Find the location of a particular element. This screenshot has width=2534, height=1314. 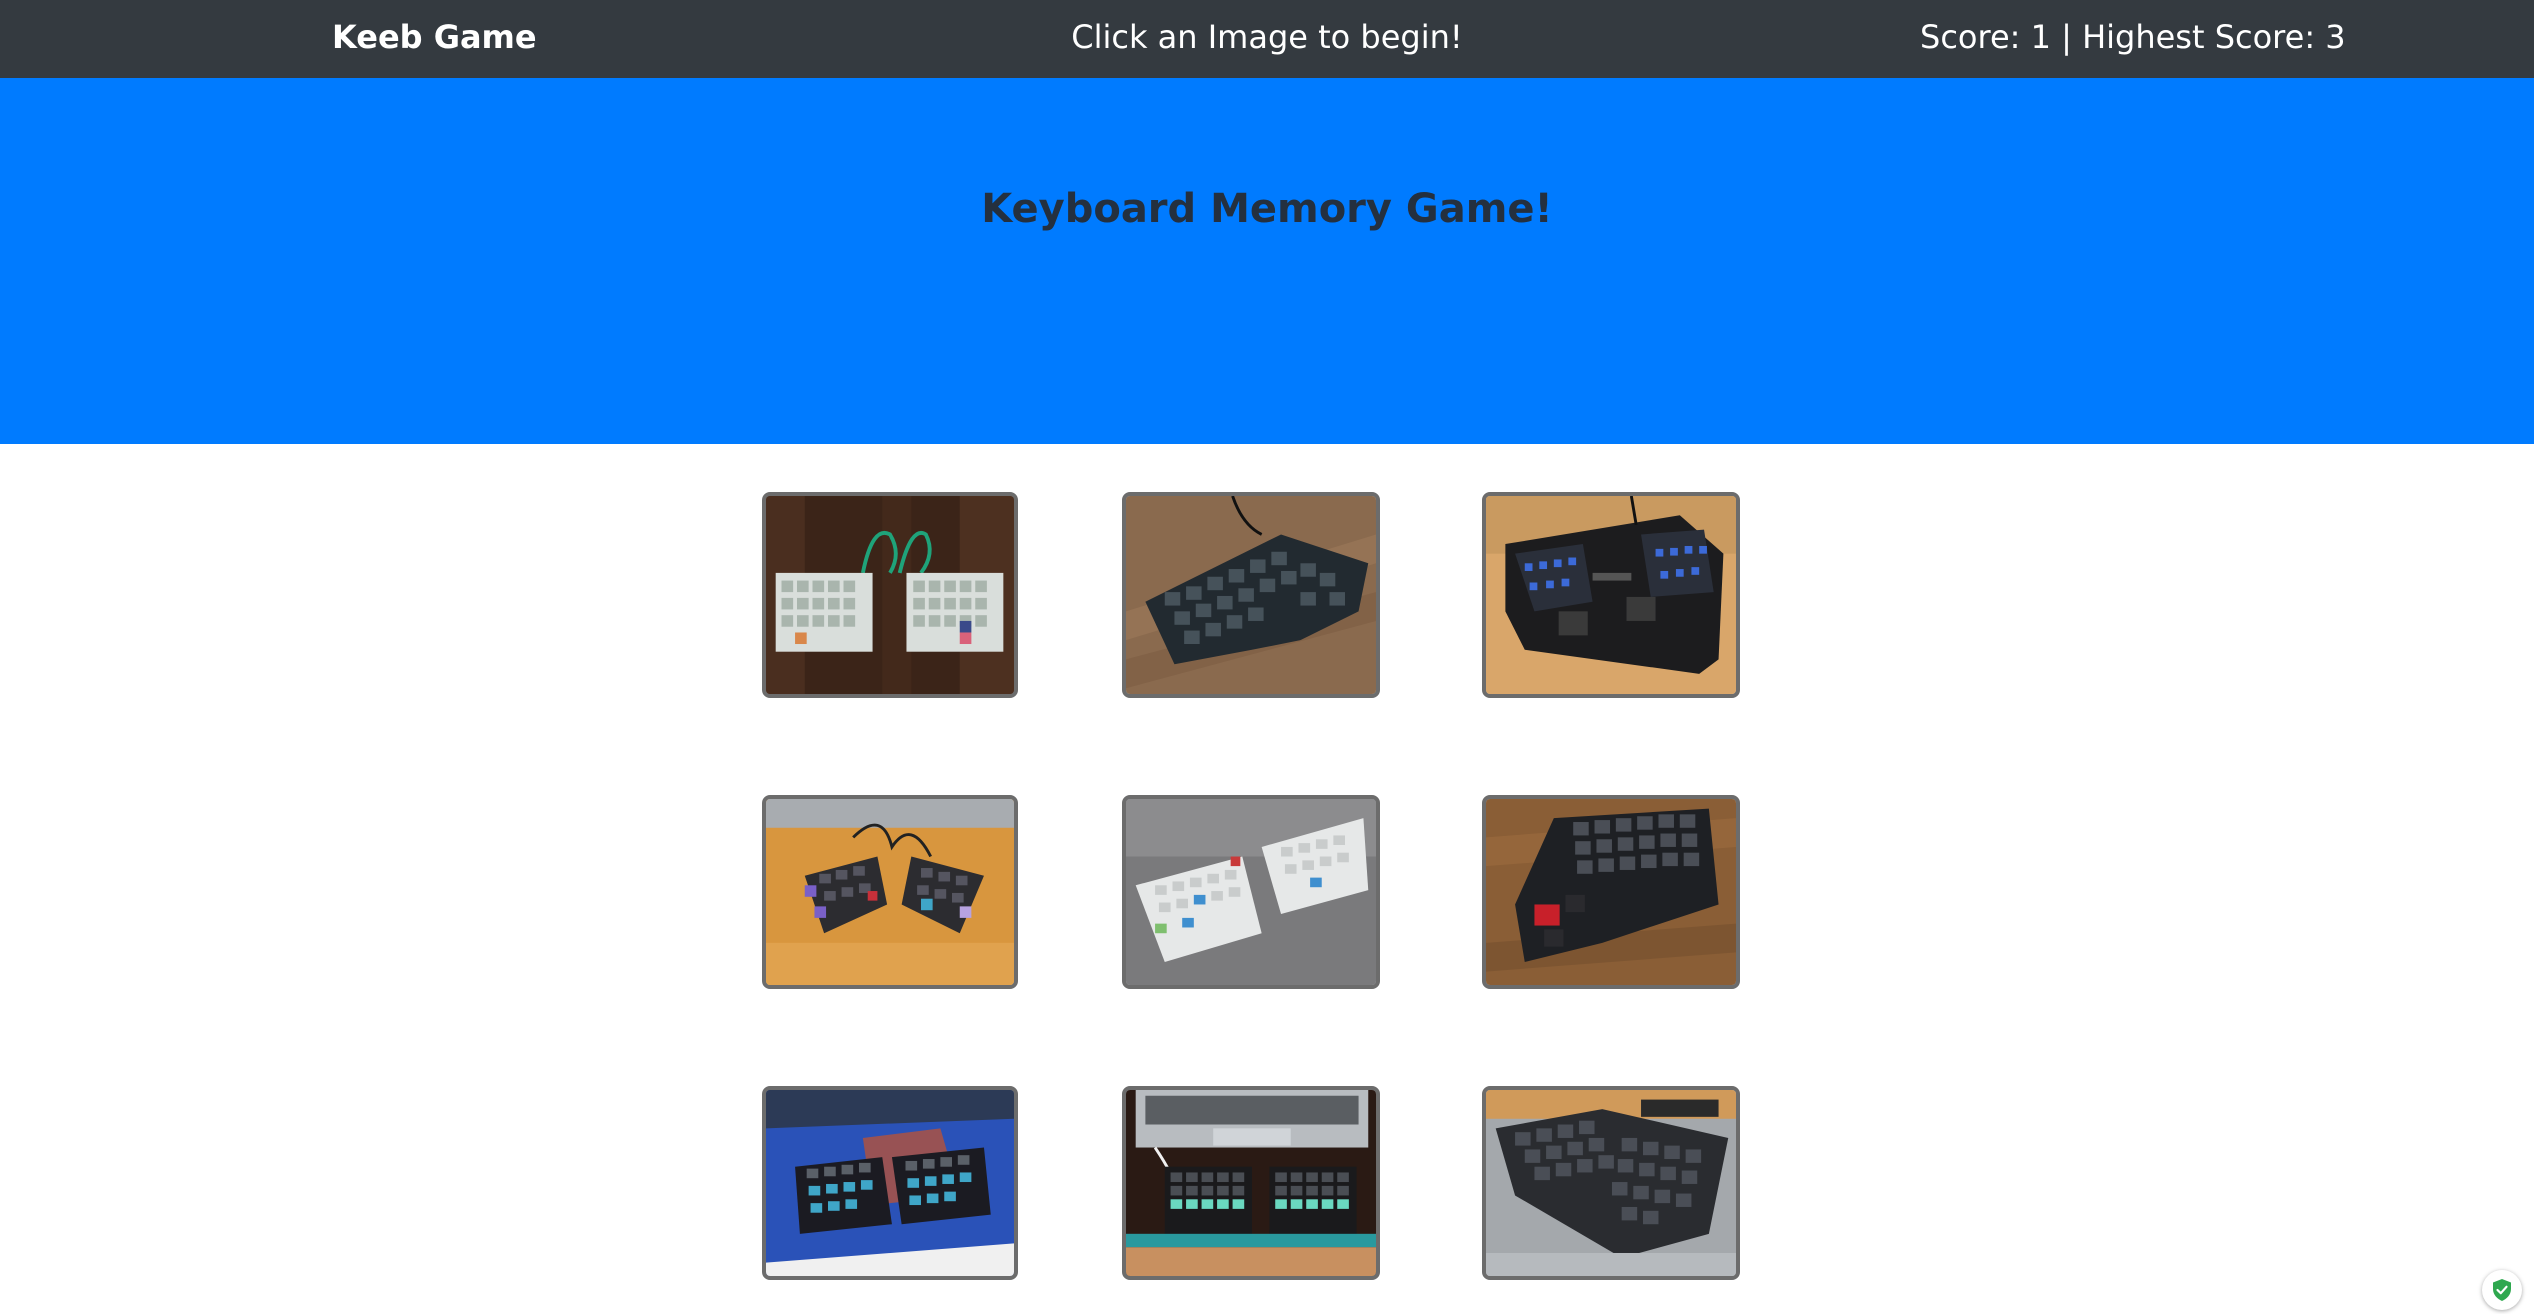

card-dark-split-keyboard-red-esc is located at coordinates (1611, 892).